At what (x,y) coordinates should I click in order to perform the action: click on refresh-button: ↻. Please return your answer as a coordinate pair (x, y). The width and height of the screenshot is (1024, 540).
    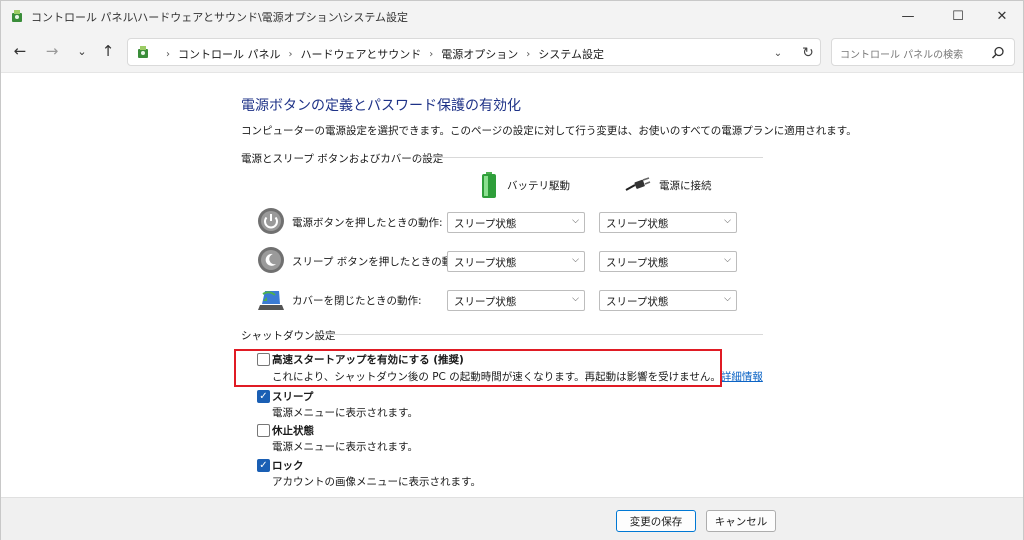
    Looking at the image, I should click on (808, 53).